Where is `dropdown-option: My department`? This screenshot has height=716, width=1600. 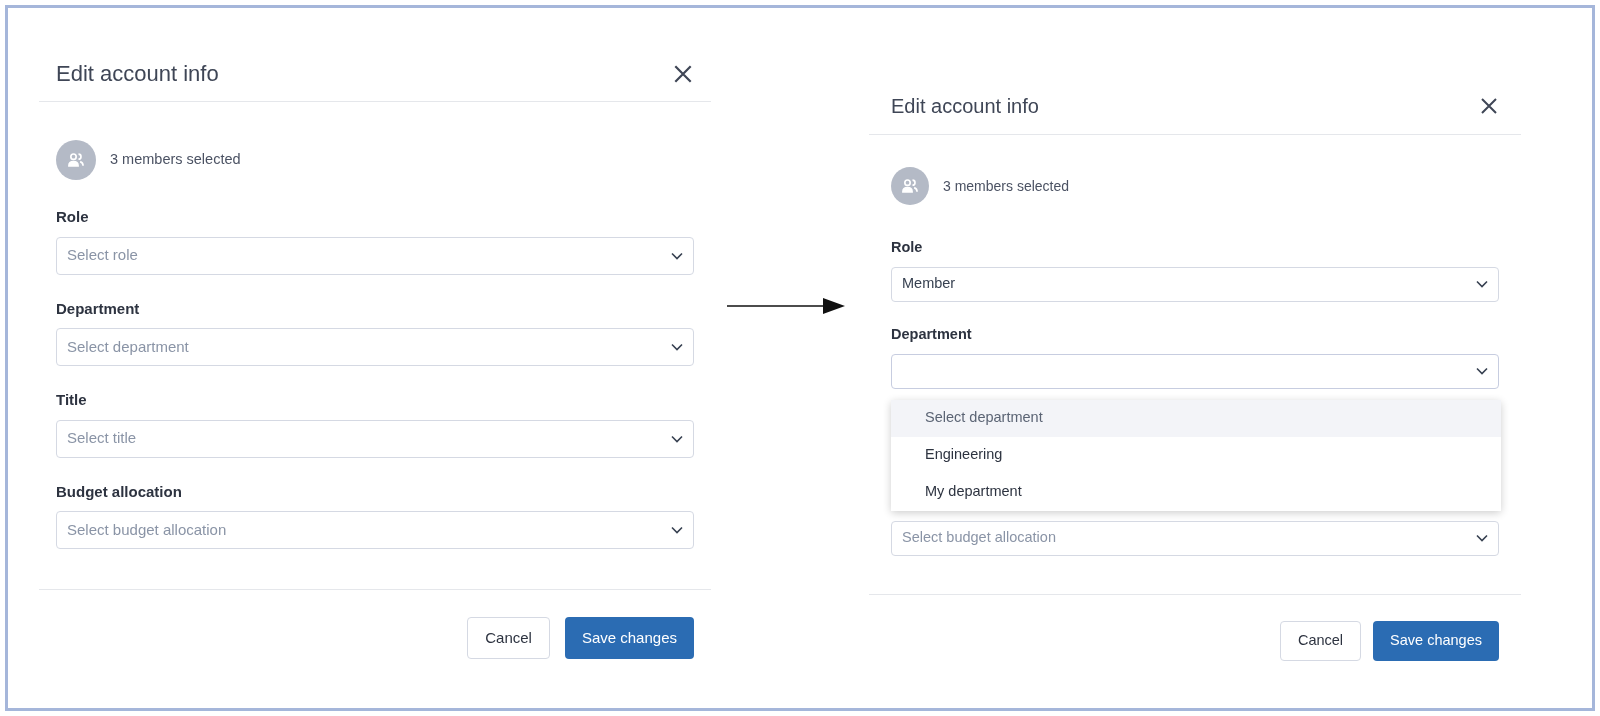 dropdown-option: My department is located at coordinates (1196, 492).